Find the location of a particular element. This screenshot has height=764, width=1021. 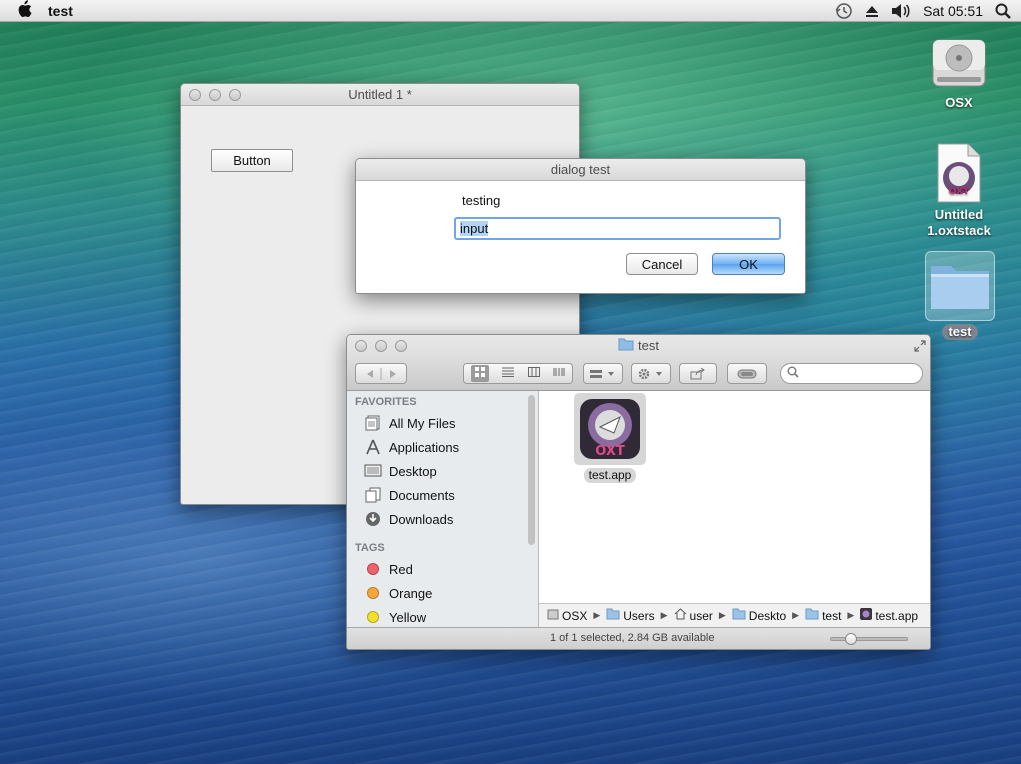

folder-selection-highlight is located at coordinates (960, 286).